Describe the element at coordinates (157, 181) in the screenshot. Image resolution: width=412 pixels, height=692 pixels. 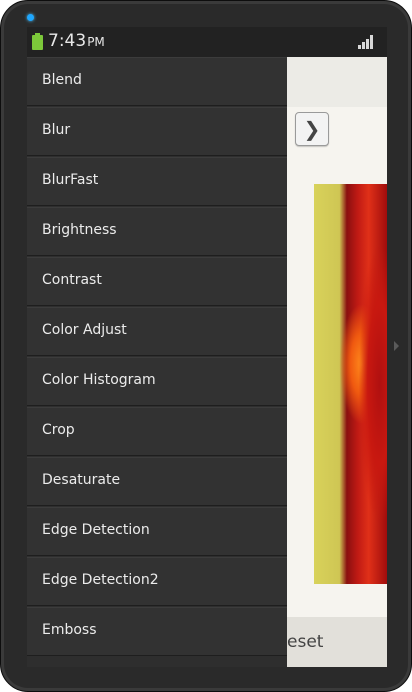
I see `drawer-item-blurfast: BlurFast` at that location.